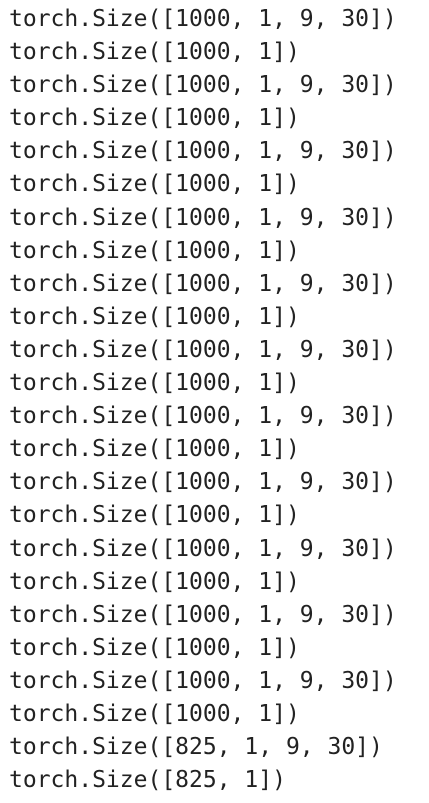 This screenshot has height=803, width=429. Describe the element at coordinates (203, 614) in the screenshot. I see `output-line-19: torch.Size([1000, 1, 9, 30])` at that location.